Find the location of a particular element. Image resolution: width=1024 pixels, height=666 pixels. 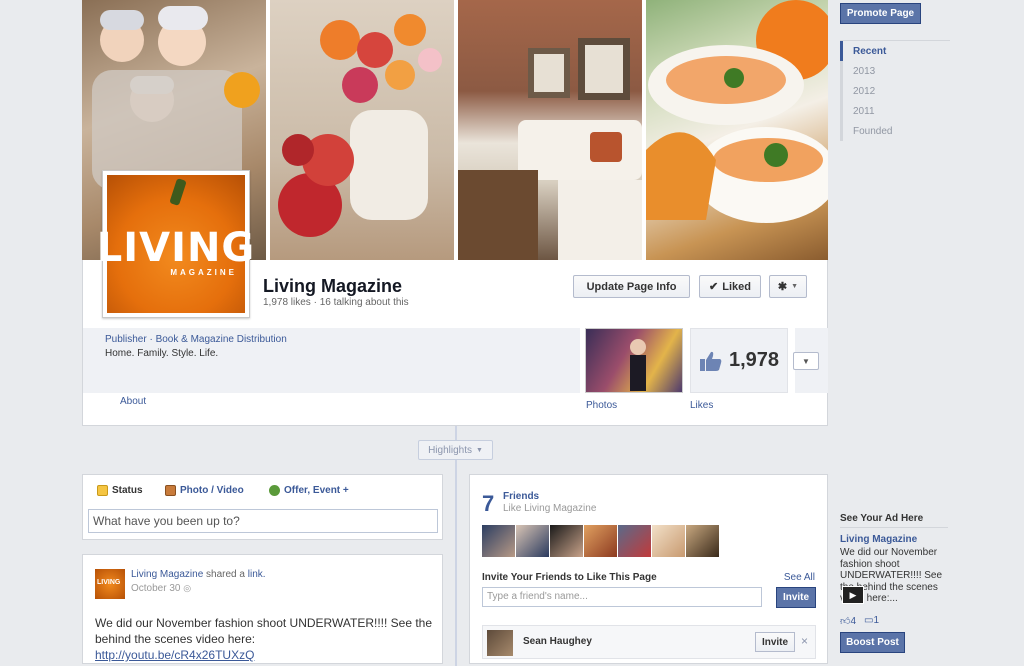

highlights-dropdown: Highlights ▼ is located at coordinates (455, 450).